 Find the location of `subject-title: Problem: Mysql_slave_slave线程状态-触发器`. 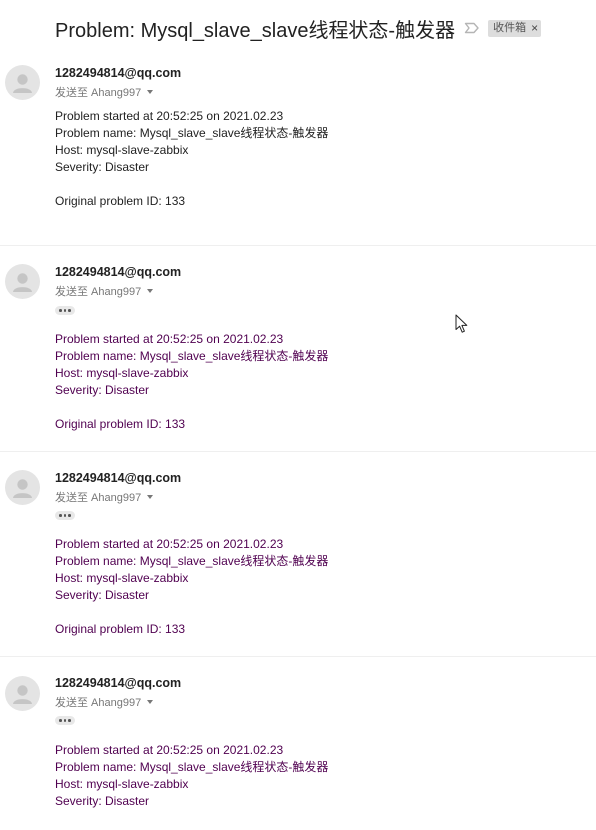

subject-title: Problem: Mysql_slave_slave线程状态-触发器 is located at coordinates (255, 30).